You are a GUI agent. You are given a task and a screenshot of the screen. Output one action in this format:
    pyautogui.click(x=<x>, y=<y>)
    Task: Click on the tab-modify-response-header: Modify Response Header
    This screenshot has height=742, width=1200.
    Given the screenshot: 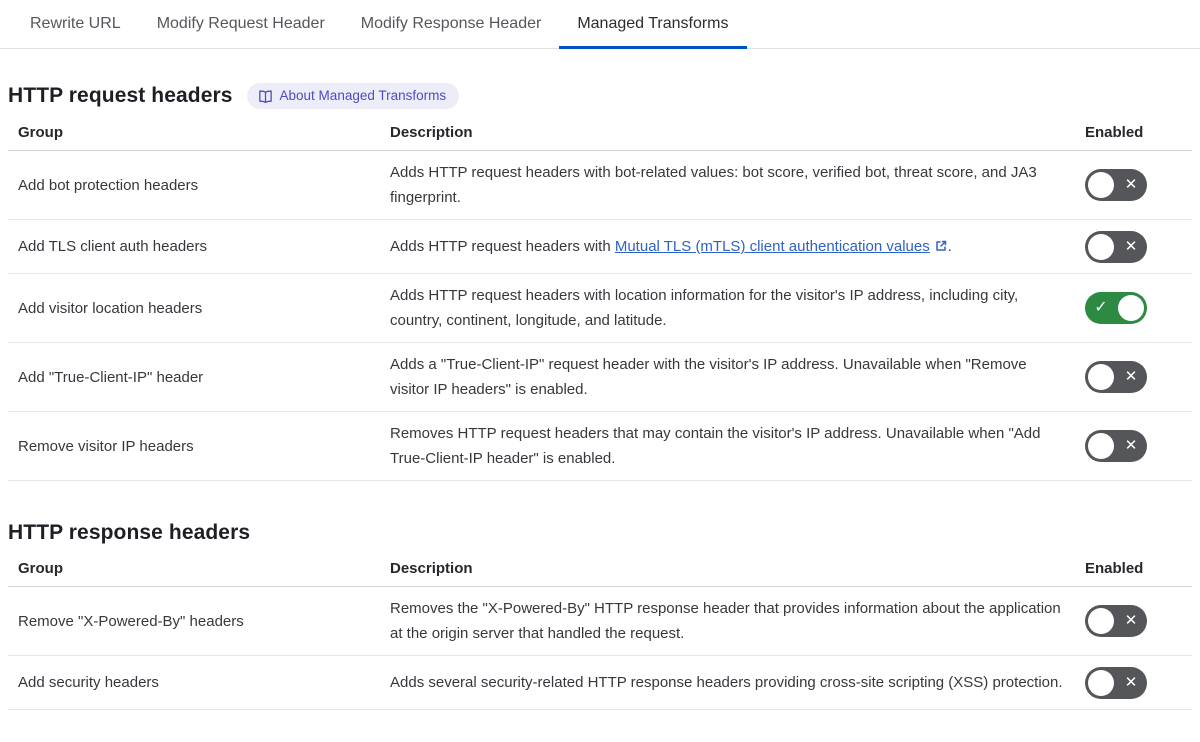 What is the action you would take?
    pyautogui.click(x=451, y=24)
    